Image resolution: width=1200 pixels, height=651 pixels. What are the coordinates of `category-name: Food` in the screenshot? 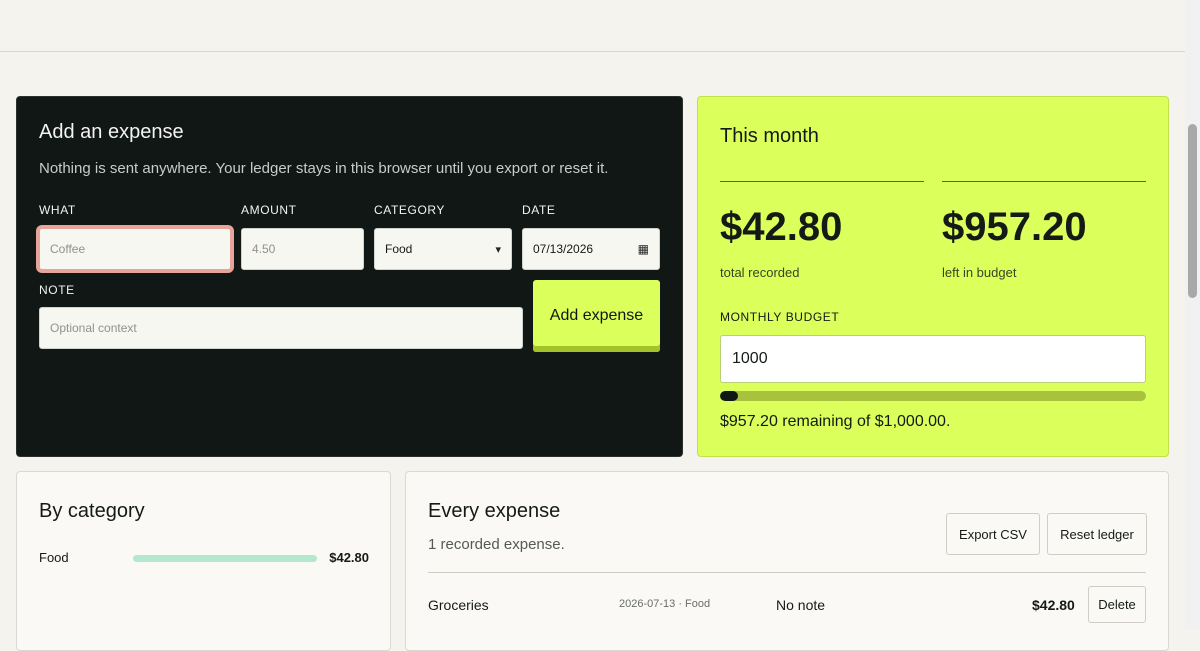 It's located at (54, 557).